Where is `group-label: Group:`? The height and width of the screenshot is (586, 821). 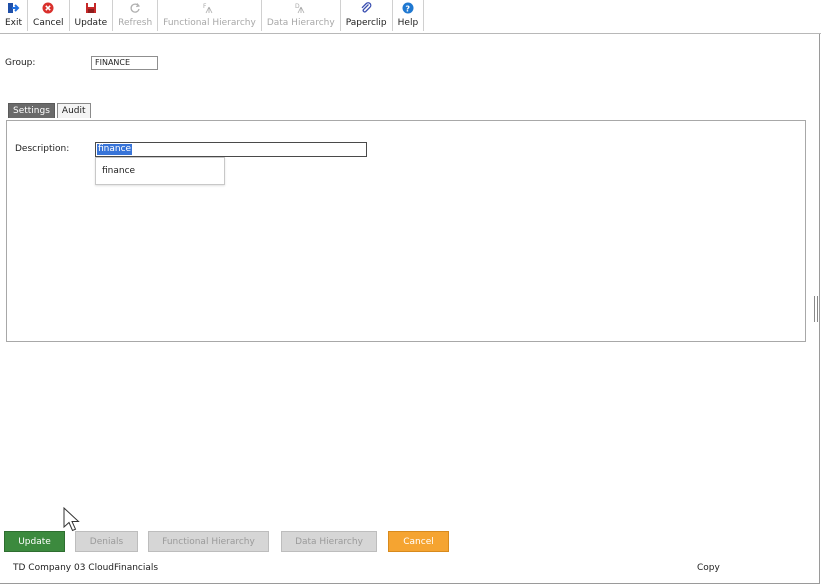 group-label: Group: is located at coordinates (20, 63).